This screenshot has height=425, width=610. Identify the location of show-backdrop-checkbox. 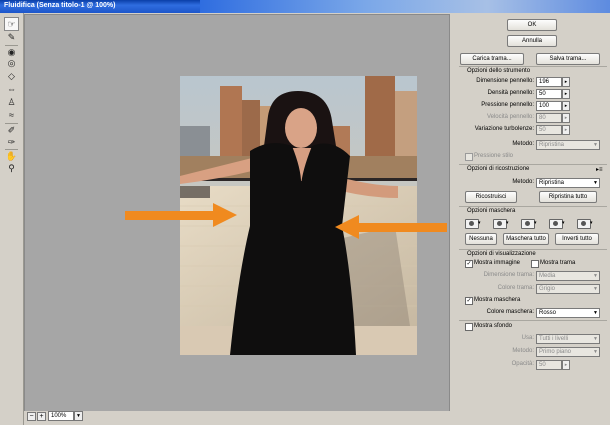
(469, 327).